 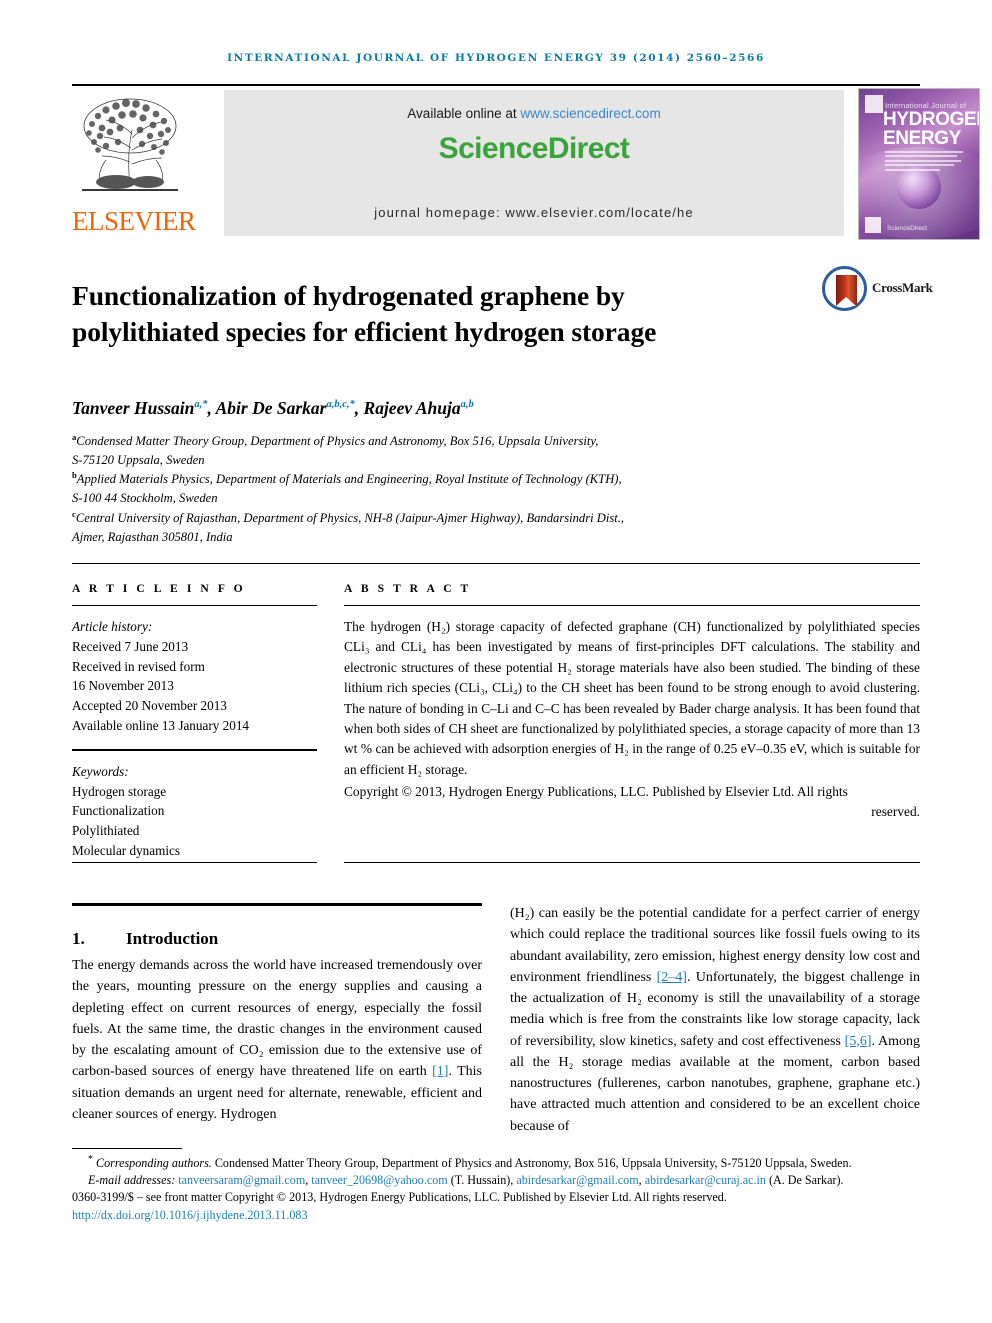 I want to click on cover-footer-mark-icon, so click(x=873, y=225).